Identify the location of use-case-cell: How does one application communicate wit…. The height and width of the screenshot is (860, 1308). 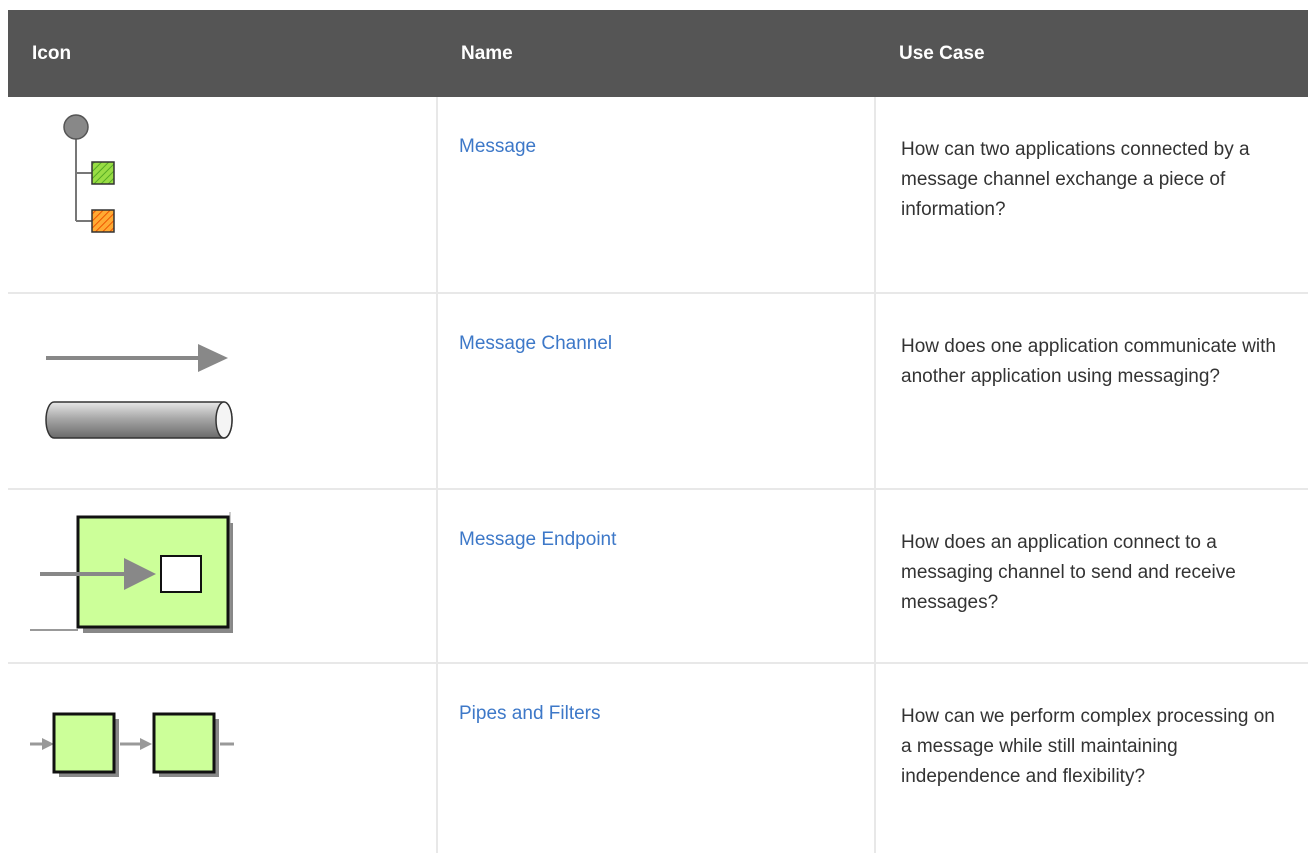
(1091, 391).